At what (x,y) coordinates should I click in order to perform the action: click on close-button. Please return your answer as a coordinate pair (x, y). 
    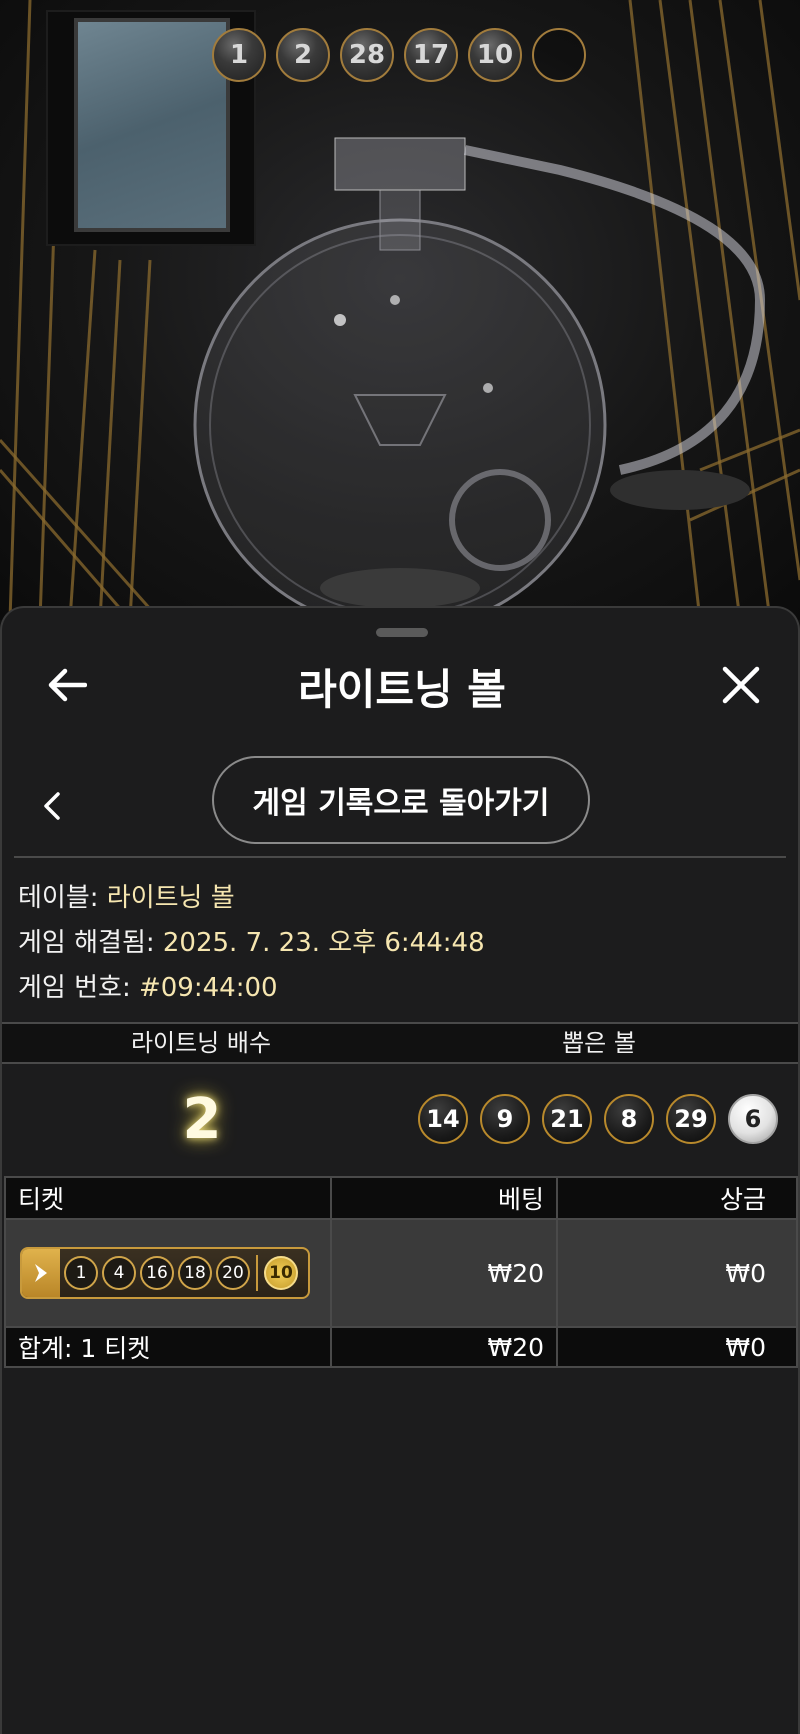
    Looking at the image, I should click on (741, 685).